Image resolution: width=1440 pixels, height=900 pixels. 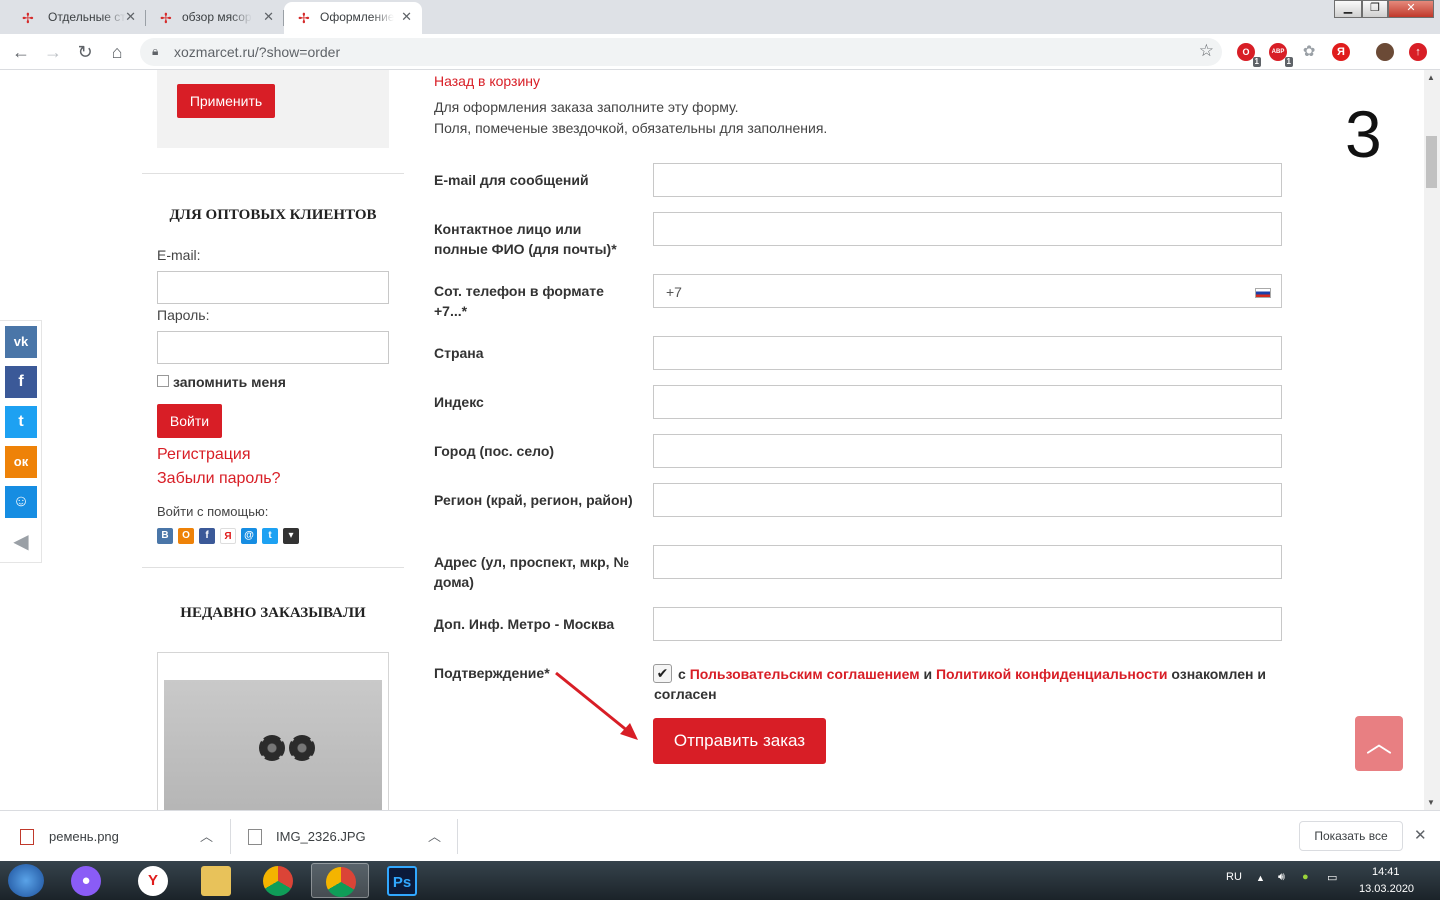 I want to click on download-filename: IMG_2326.JPG, so click(x=321, y=836).